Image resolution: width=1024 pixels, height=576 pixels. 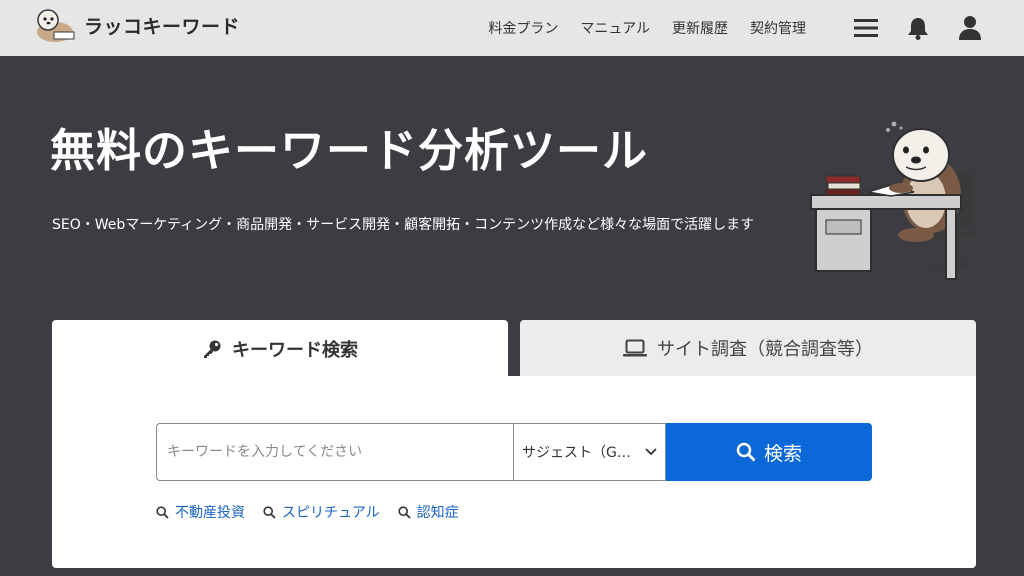 What do you see at coordinates (918, 28) in the screenshot?
I see `bell-icon` at bounding box center [918, 28].